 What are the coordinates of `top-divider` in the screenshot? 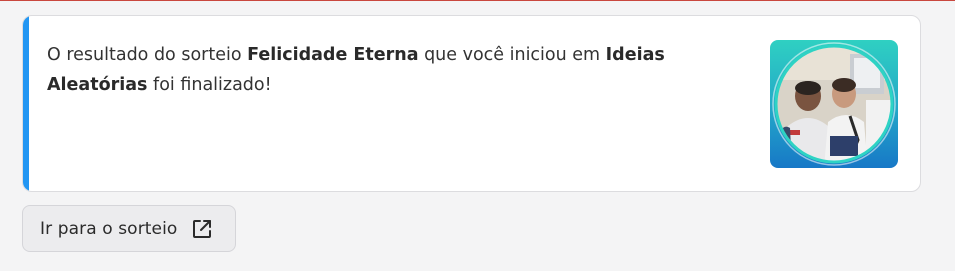 It's located at (477, 0).